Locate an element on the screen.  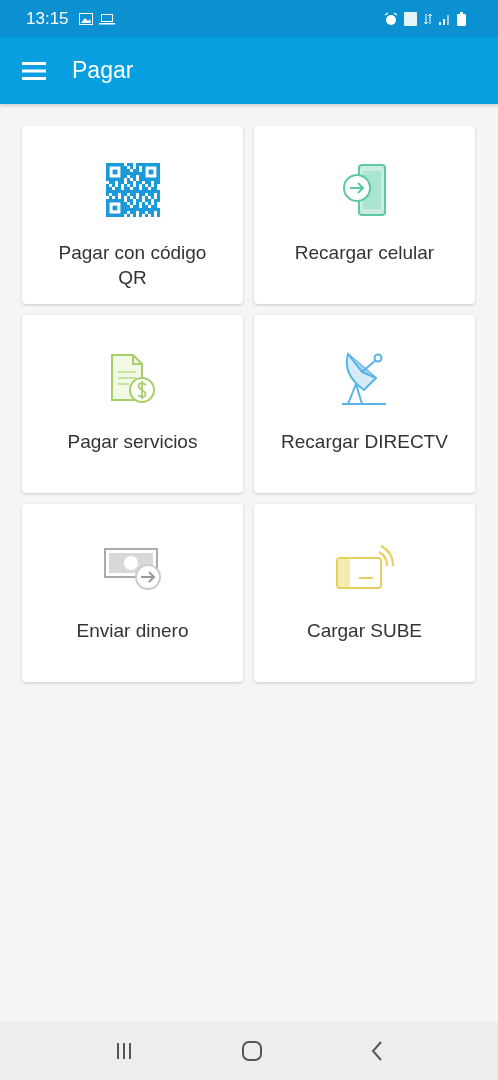
option-card: Recargar celular is located at coordinates (364, 215).